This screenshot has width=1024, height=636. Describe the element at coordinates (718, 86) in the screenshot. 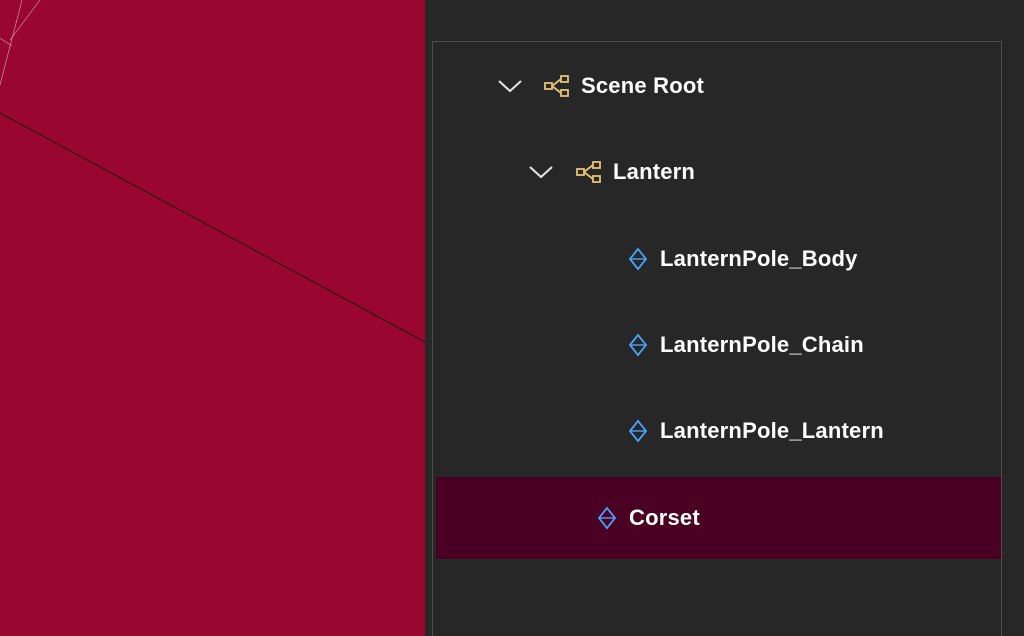

I see `tree-item-scene-root: Scene Root` at that location.